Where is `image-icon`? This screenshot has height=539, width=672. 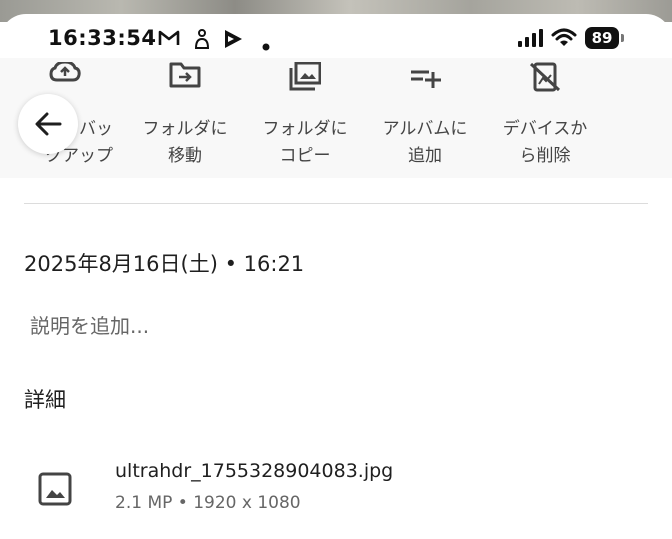 image-icon is located at coordinates (55, 491).